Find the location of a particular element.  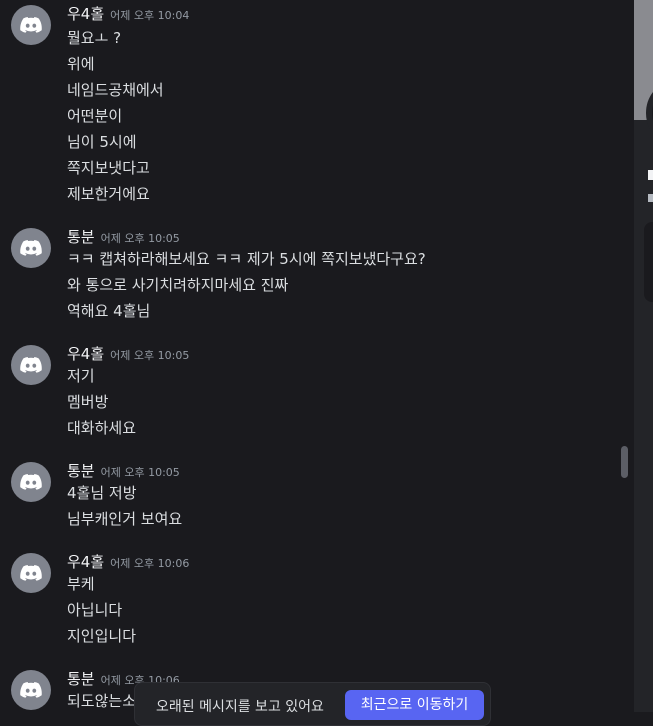

message-text: 어떤분이 is located at coordinates (95, 116).